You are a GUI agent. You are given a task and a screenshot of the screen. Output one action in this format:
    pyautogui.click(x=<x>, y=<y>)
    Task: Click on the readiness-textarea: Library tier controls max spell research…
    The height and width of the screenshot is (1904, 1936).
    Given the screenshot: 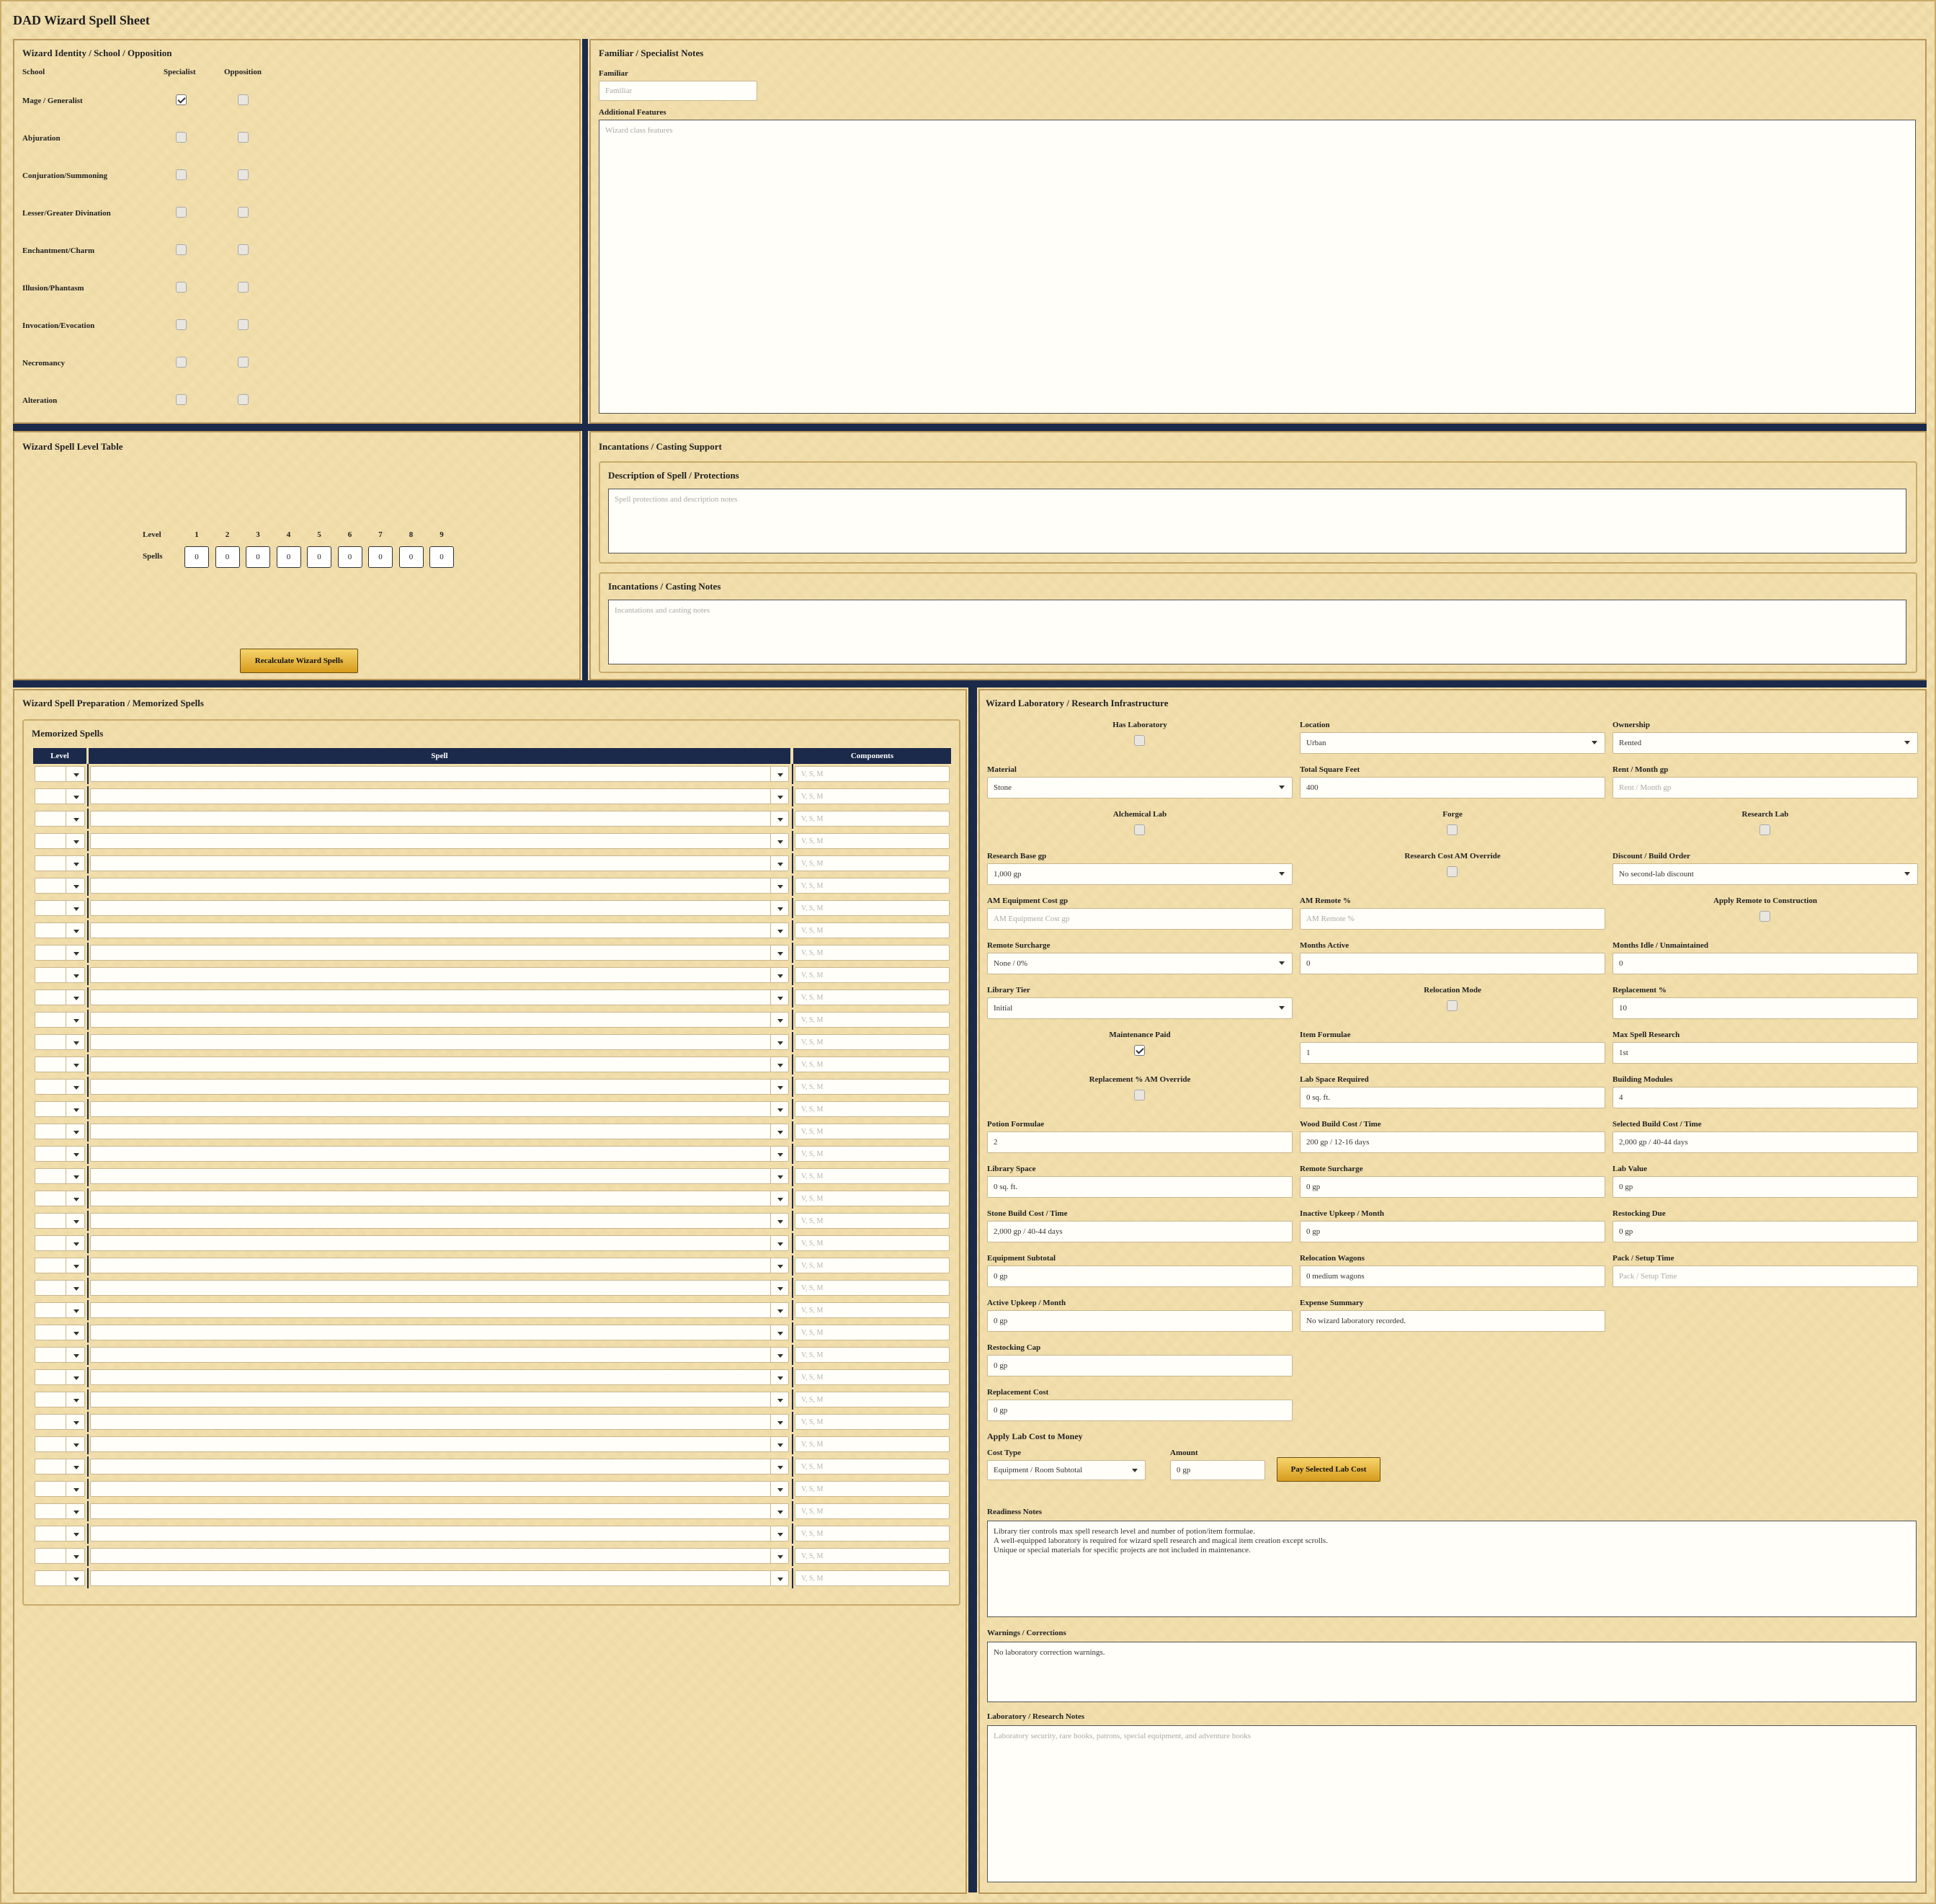 What is the action you would take?
    pyautogui.click(x=1452, y=1569)
    